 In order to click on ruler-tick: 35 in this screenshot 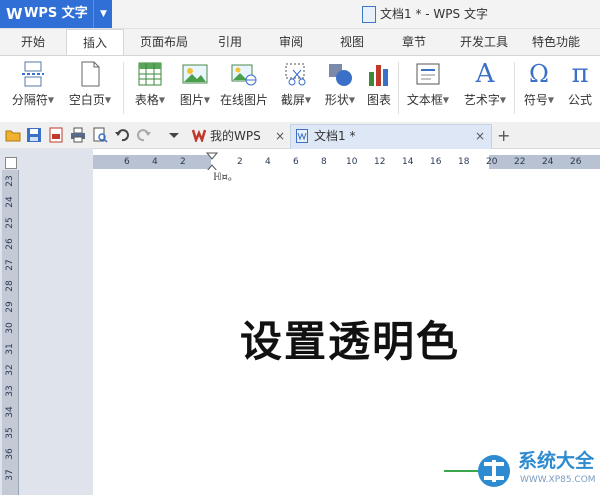, I will do `click(10, 433)`.